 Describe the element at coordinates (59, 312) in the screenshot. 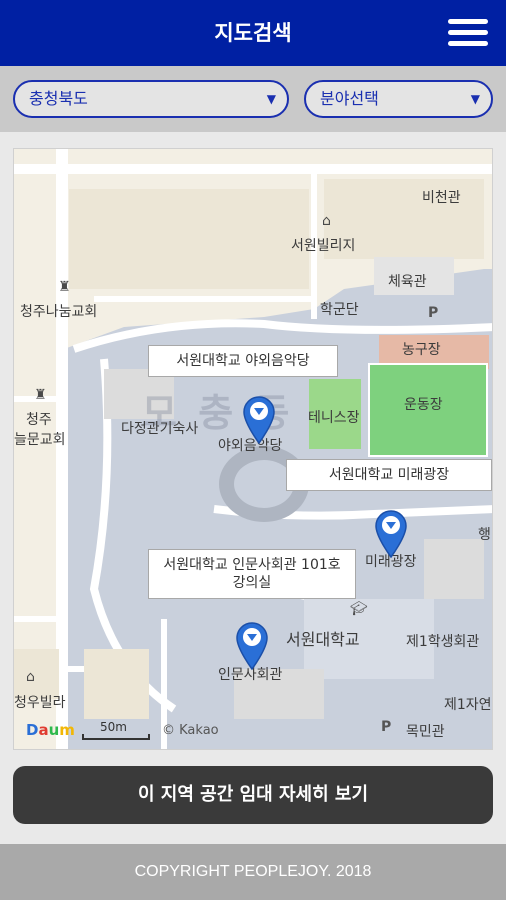

I see `map-label-church: 청주나눔교회` at that location.